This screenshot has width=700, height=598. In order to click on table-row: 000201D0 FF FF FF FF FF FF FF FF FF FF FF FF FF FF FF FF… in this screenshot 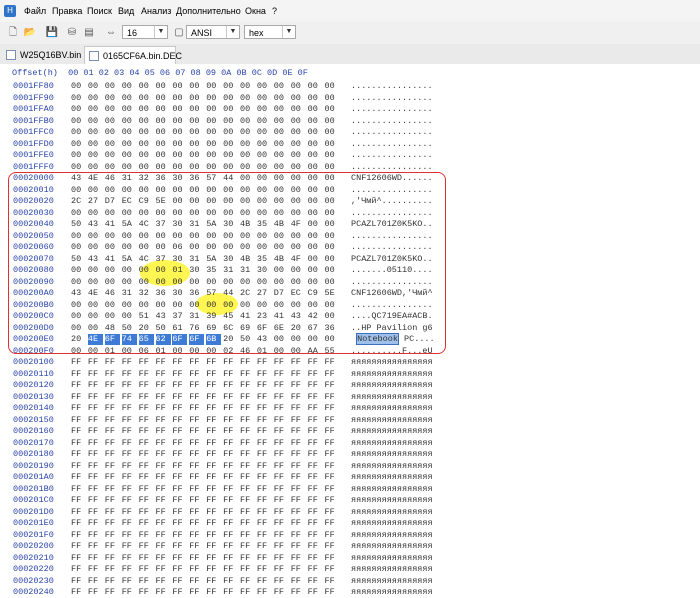, I will do `click(350, 512)`.